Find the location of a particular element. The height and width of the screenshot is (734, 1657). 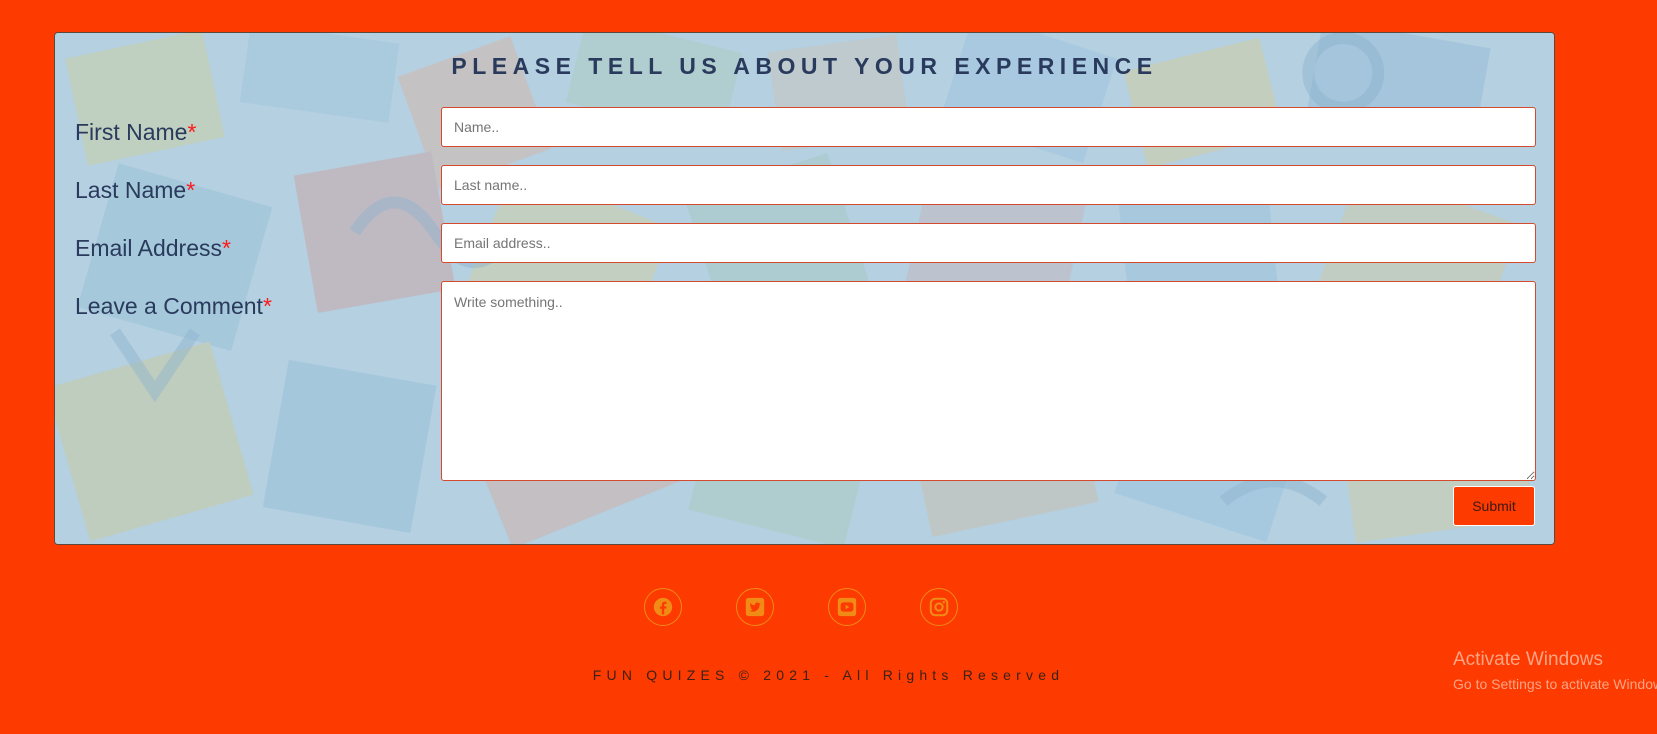

instagram-icon is located at coordinates (939, 607).